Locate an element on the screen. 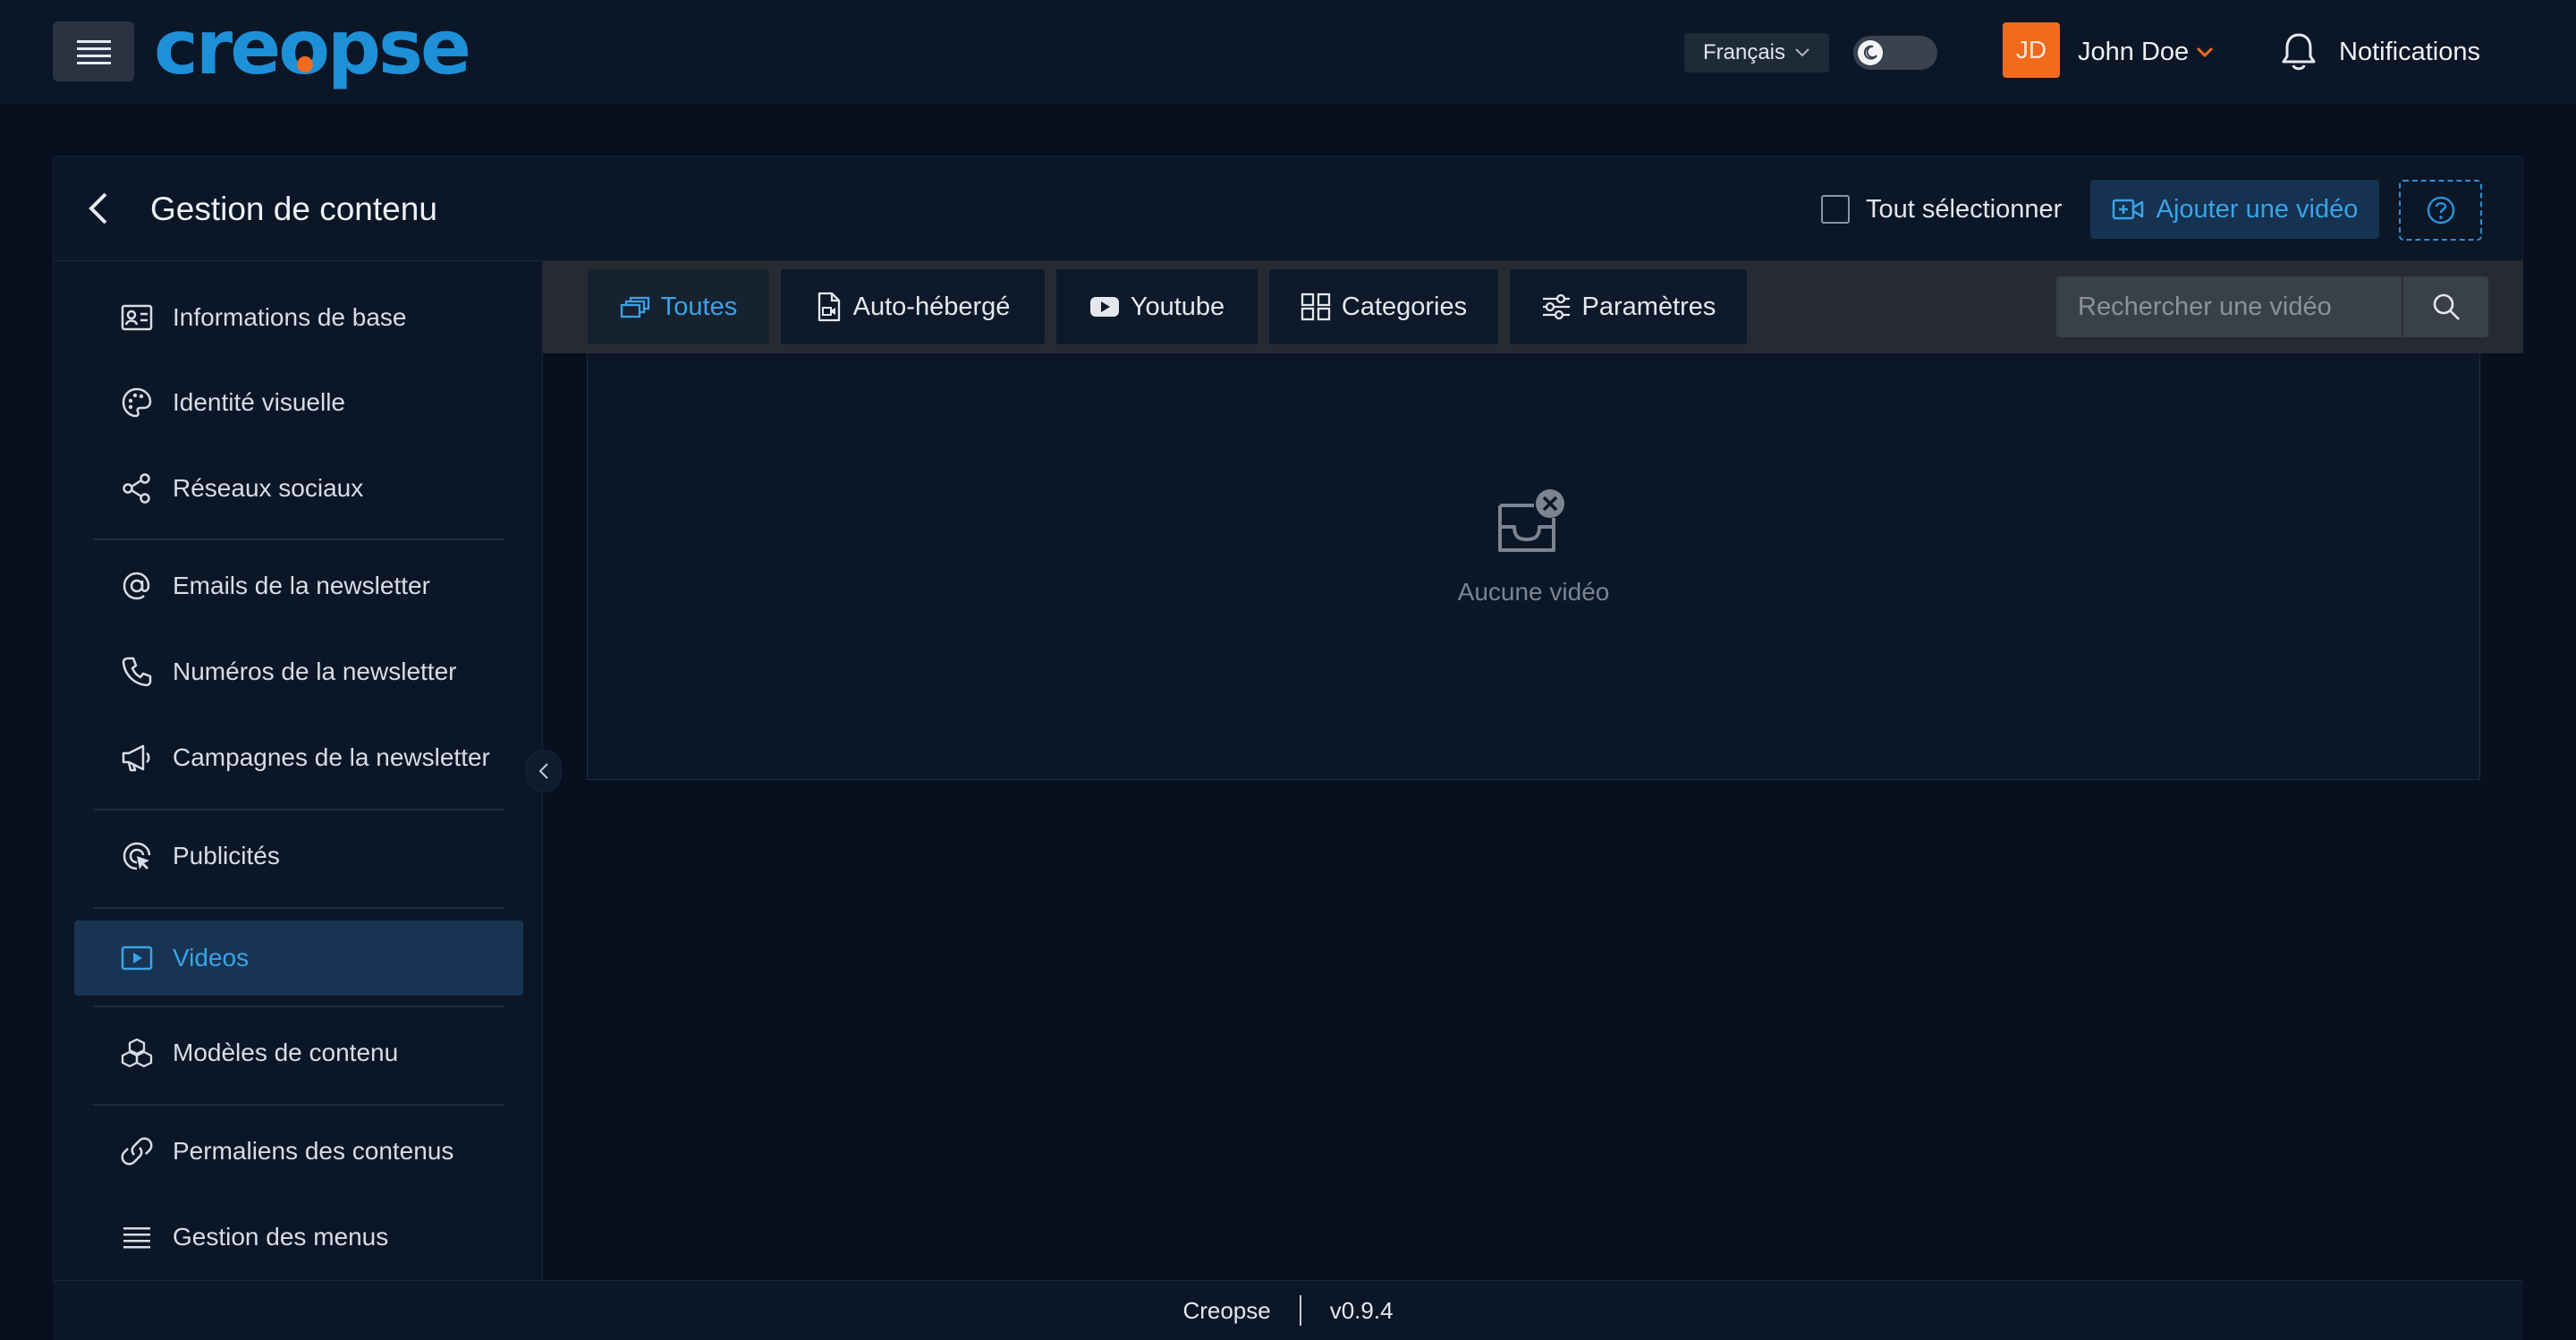 This screenshot has width=2576, height=1340. sidebar-item-label: Réseaux sociaux is located at coordinates (268, 488).